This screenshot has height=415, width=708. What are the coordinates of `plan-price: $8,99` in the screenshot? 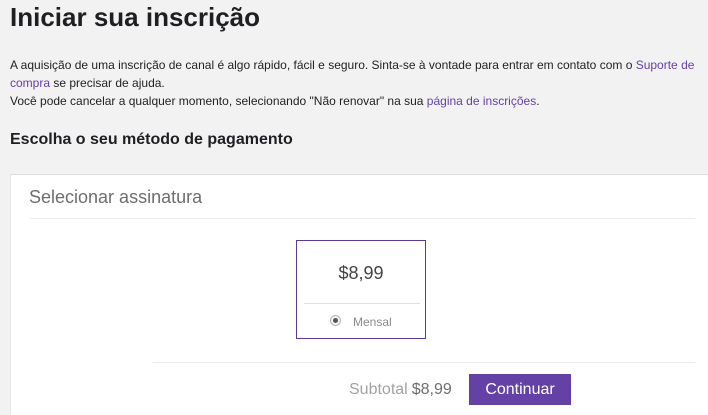 It's located at (361, 273).